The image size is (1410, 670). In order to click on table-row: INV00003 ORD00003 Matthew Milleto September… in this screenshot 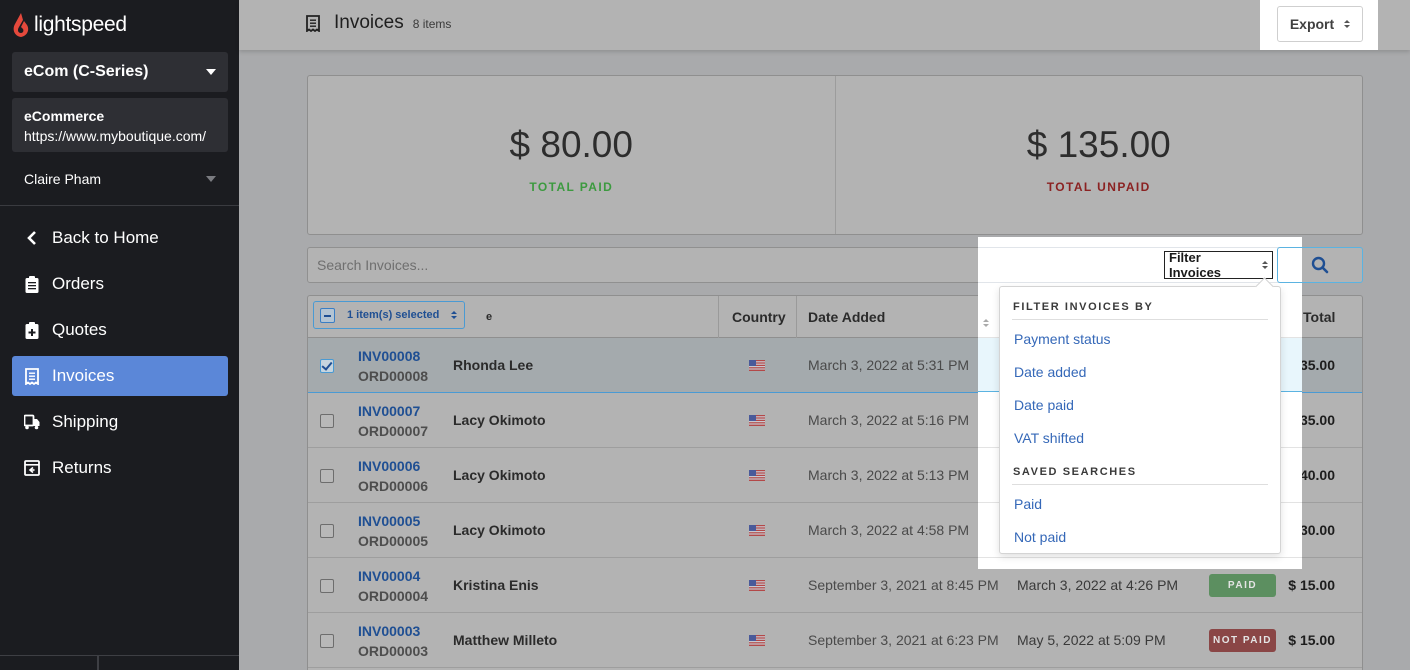, I will do `click(835, 640)`.